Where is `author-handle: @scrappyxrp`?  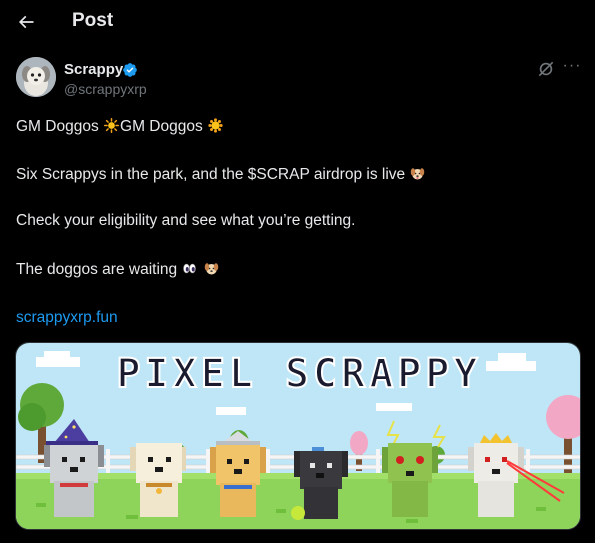 author-handle: @scrappyxrp is located at coordinates (105, 89).